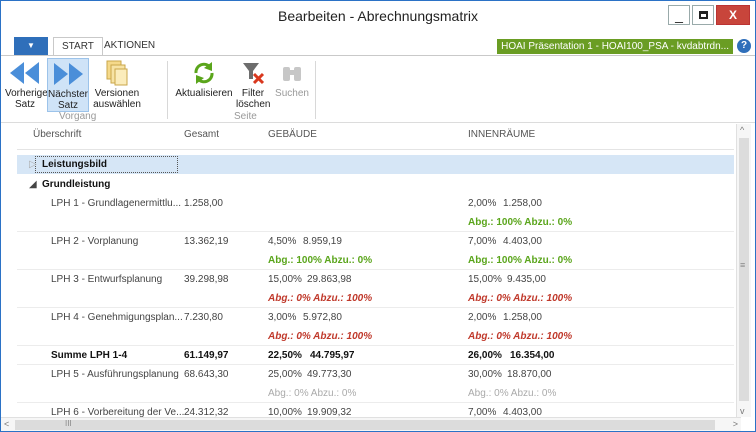 Image resolution: width=756 pixels, height=432 pixels. Describe the element at coordinates (485, 279) in the screenshot. I see `interior-percent: 15,00%` at that location.